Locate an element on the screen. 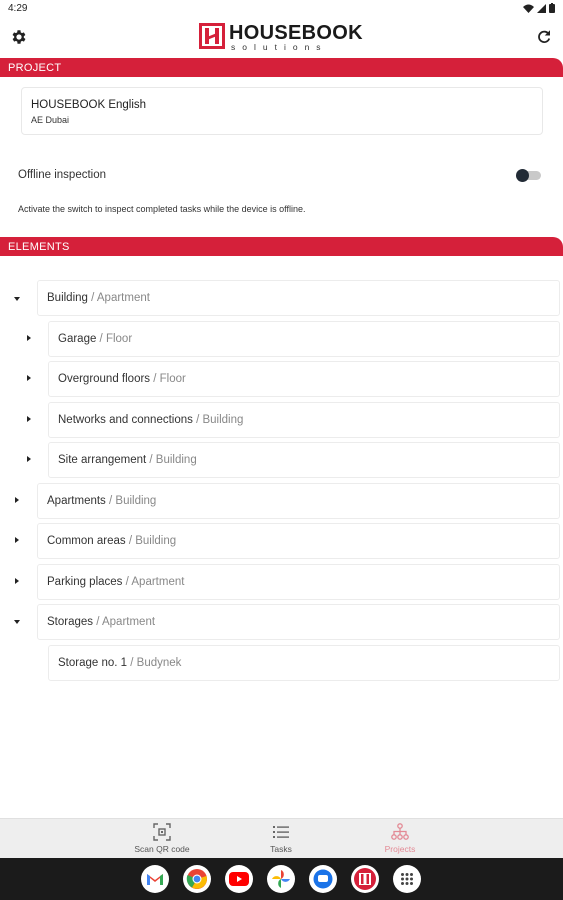 This screenshot has height=900, width=563. photos-glyph is located at coordinates (281, 879).